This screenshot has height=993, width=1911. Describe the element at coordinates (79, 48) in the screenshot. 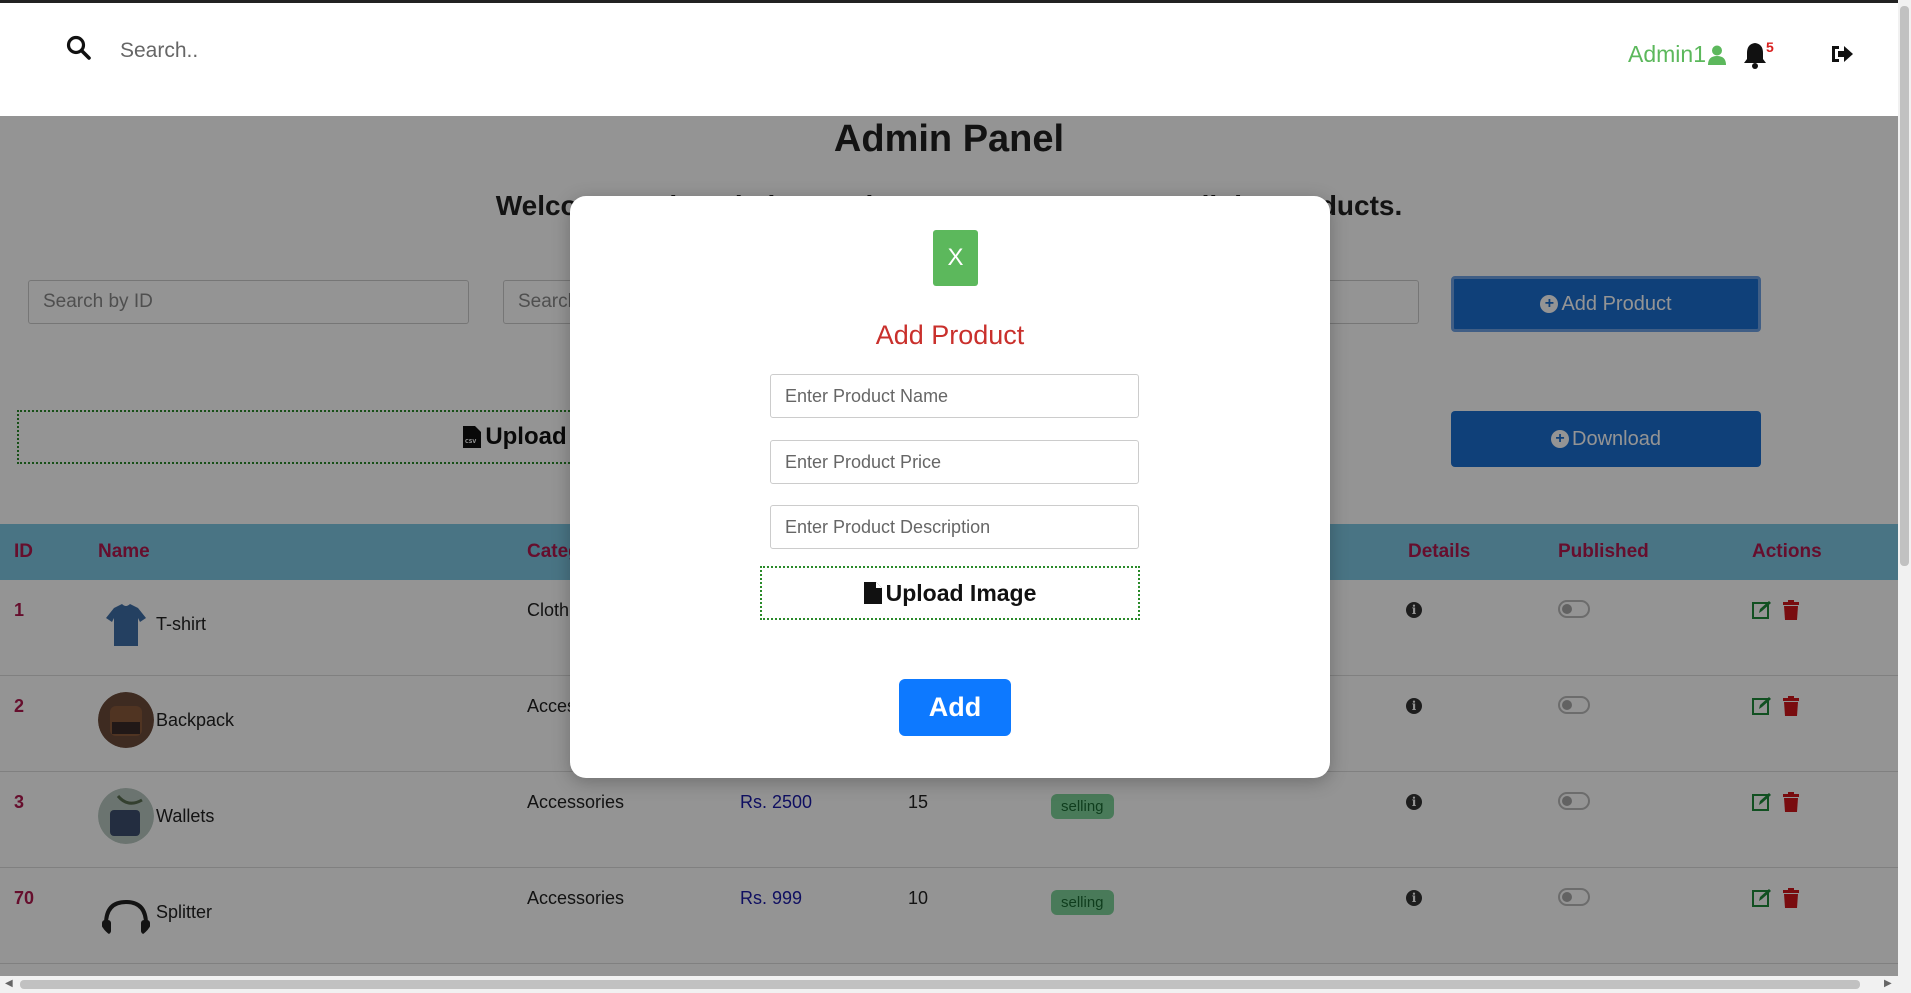

I see `search-icon` at that location.